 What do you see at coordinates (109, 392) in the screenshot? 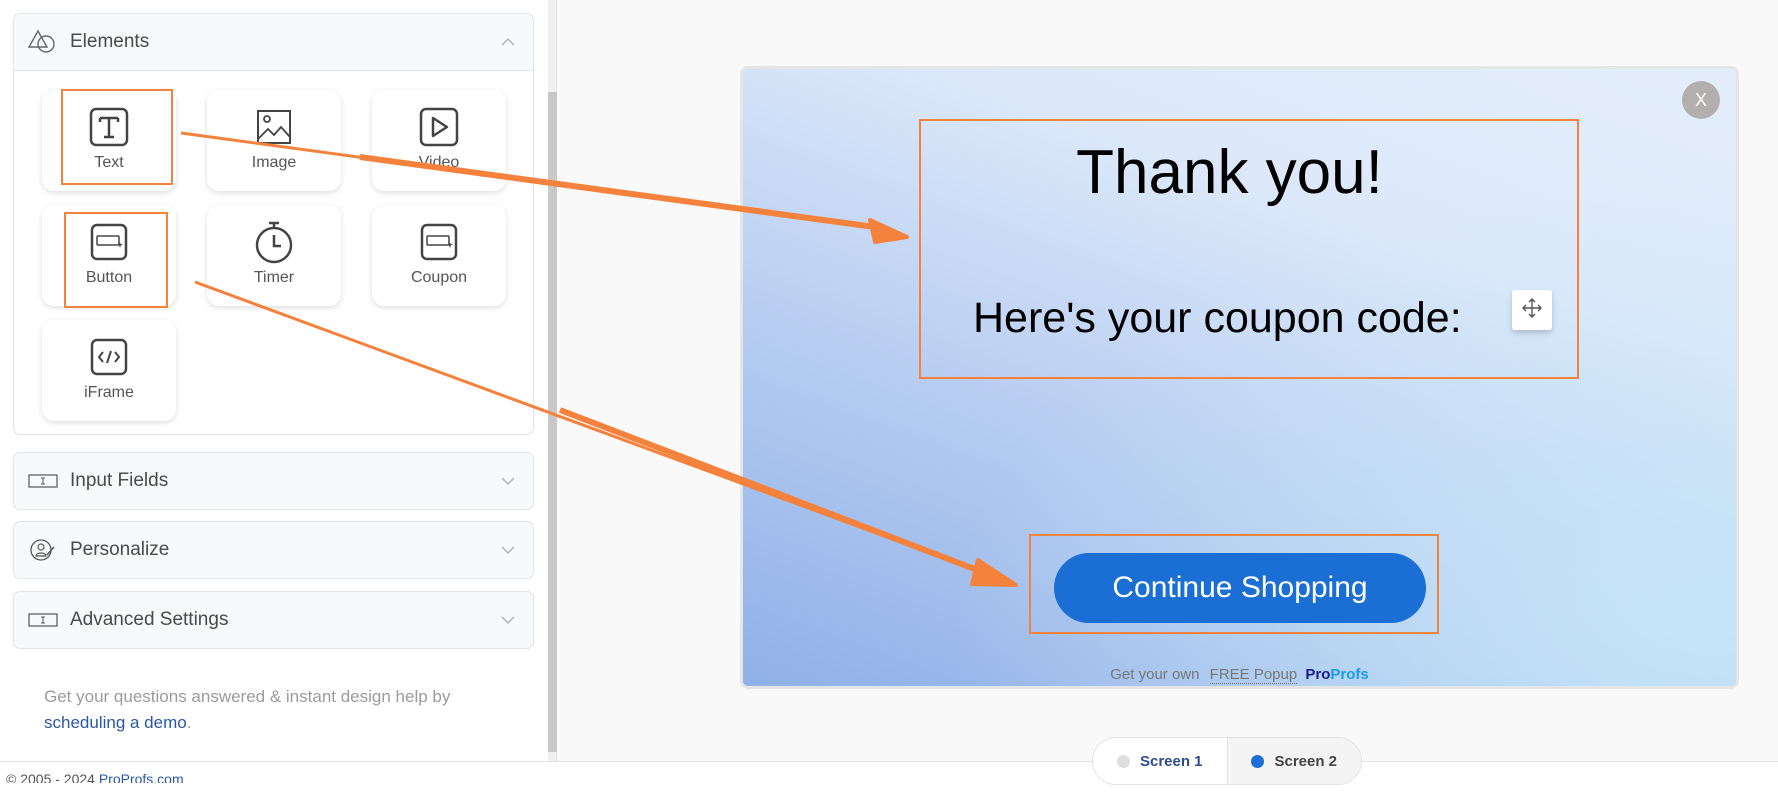
I see `element-label: iFrame` at bounding box center [109, 392].